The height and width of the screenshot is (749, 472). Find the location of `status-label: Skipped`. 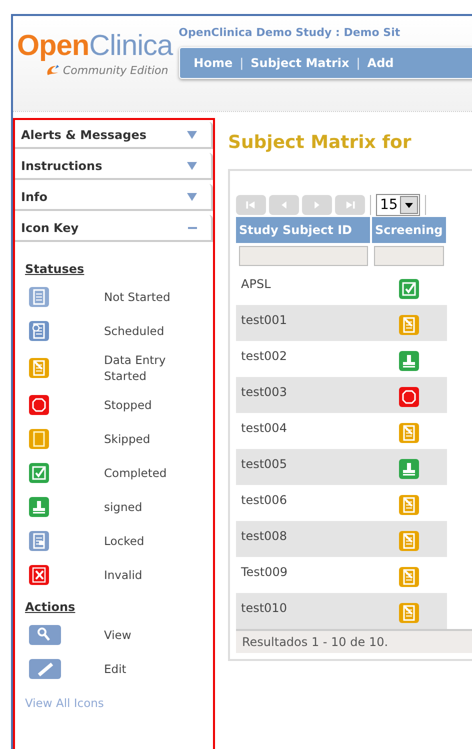

status-label: Skipped is located at coordinates (128, 439).